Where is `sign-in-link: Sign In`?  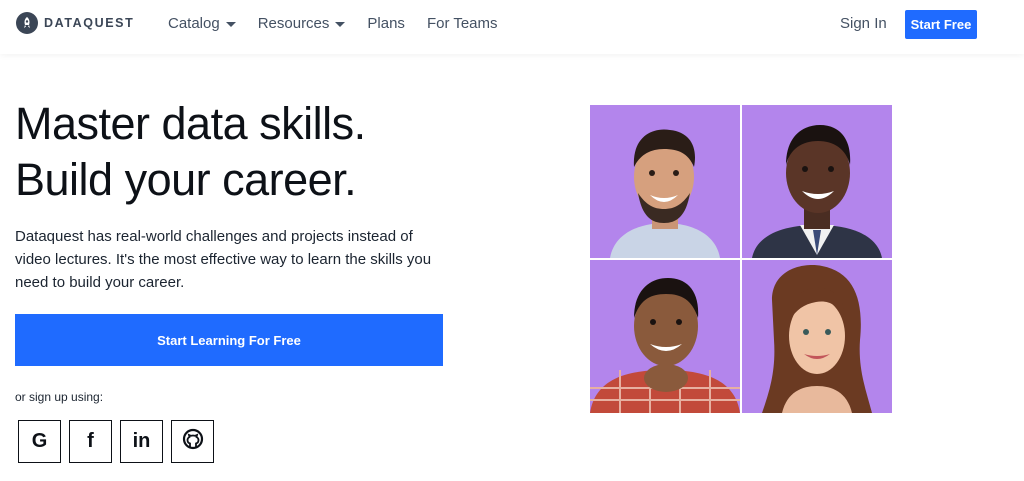
sign-in-link: Sign In is located at coordinates (863, 23).